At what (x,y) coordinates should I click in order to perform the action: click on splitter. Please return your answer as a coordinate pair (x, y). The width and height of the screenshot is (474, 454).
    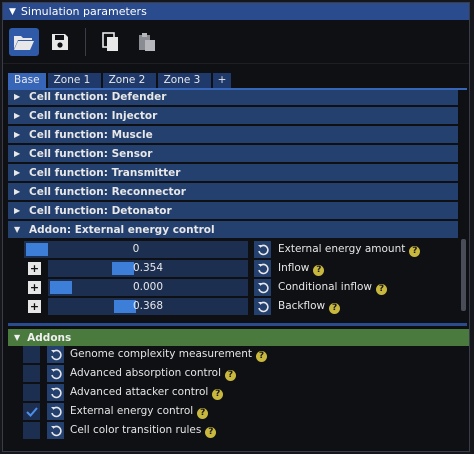
    Looking at the image, I should click on (237, 324).